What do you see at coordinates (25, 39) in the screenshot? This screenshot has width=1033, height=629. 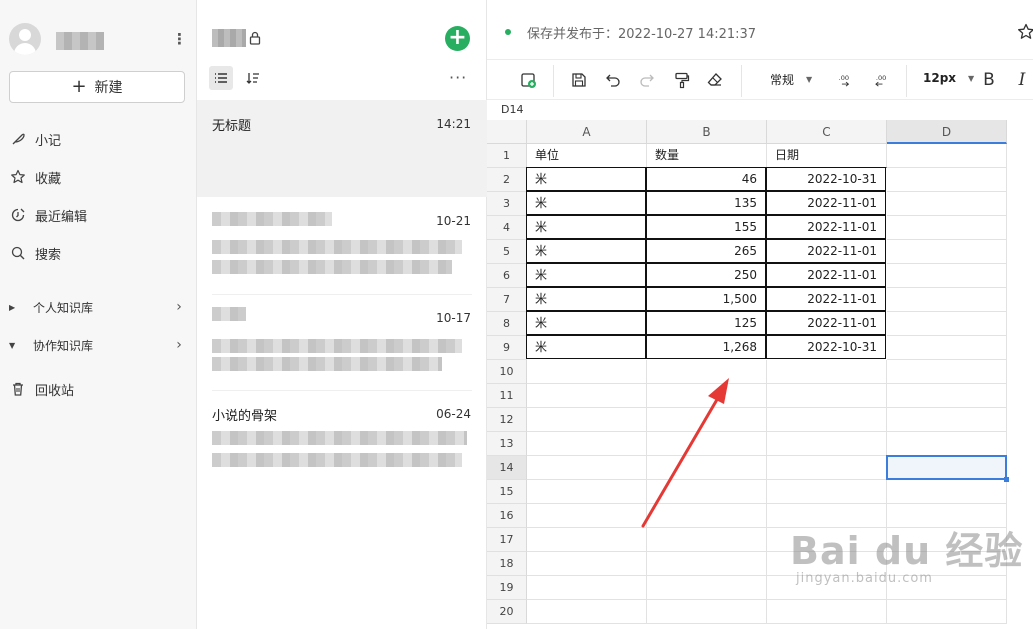 I see `avatar` at bounding box center [25, 39].